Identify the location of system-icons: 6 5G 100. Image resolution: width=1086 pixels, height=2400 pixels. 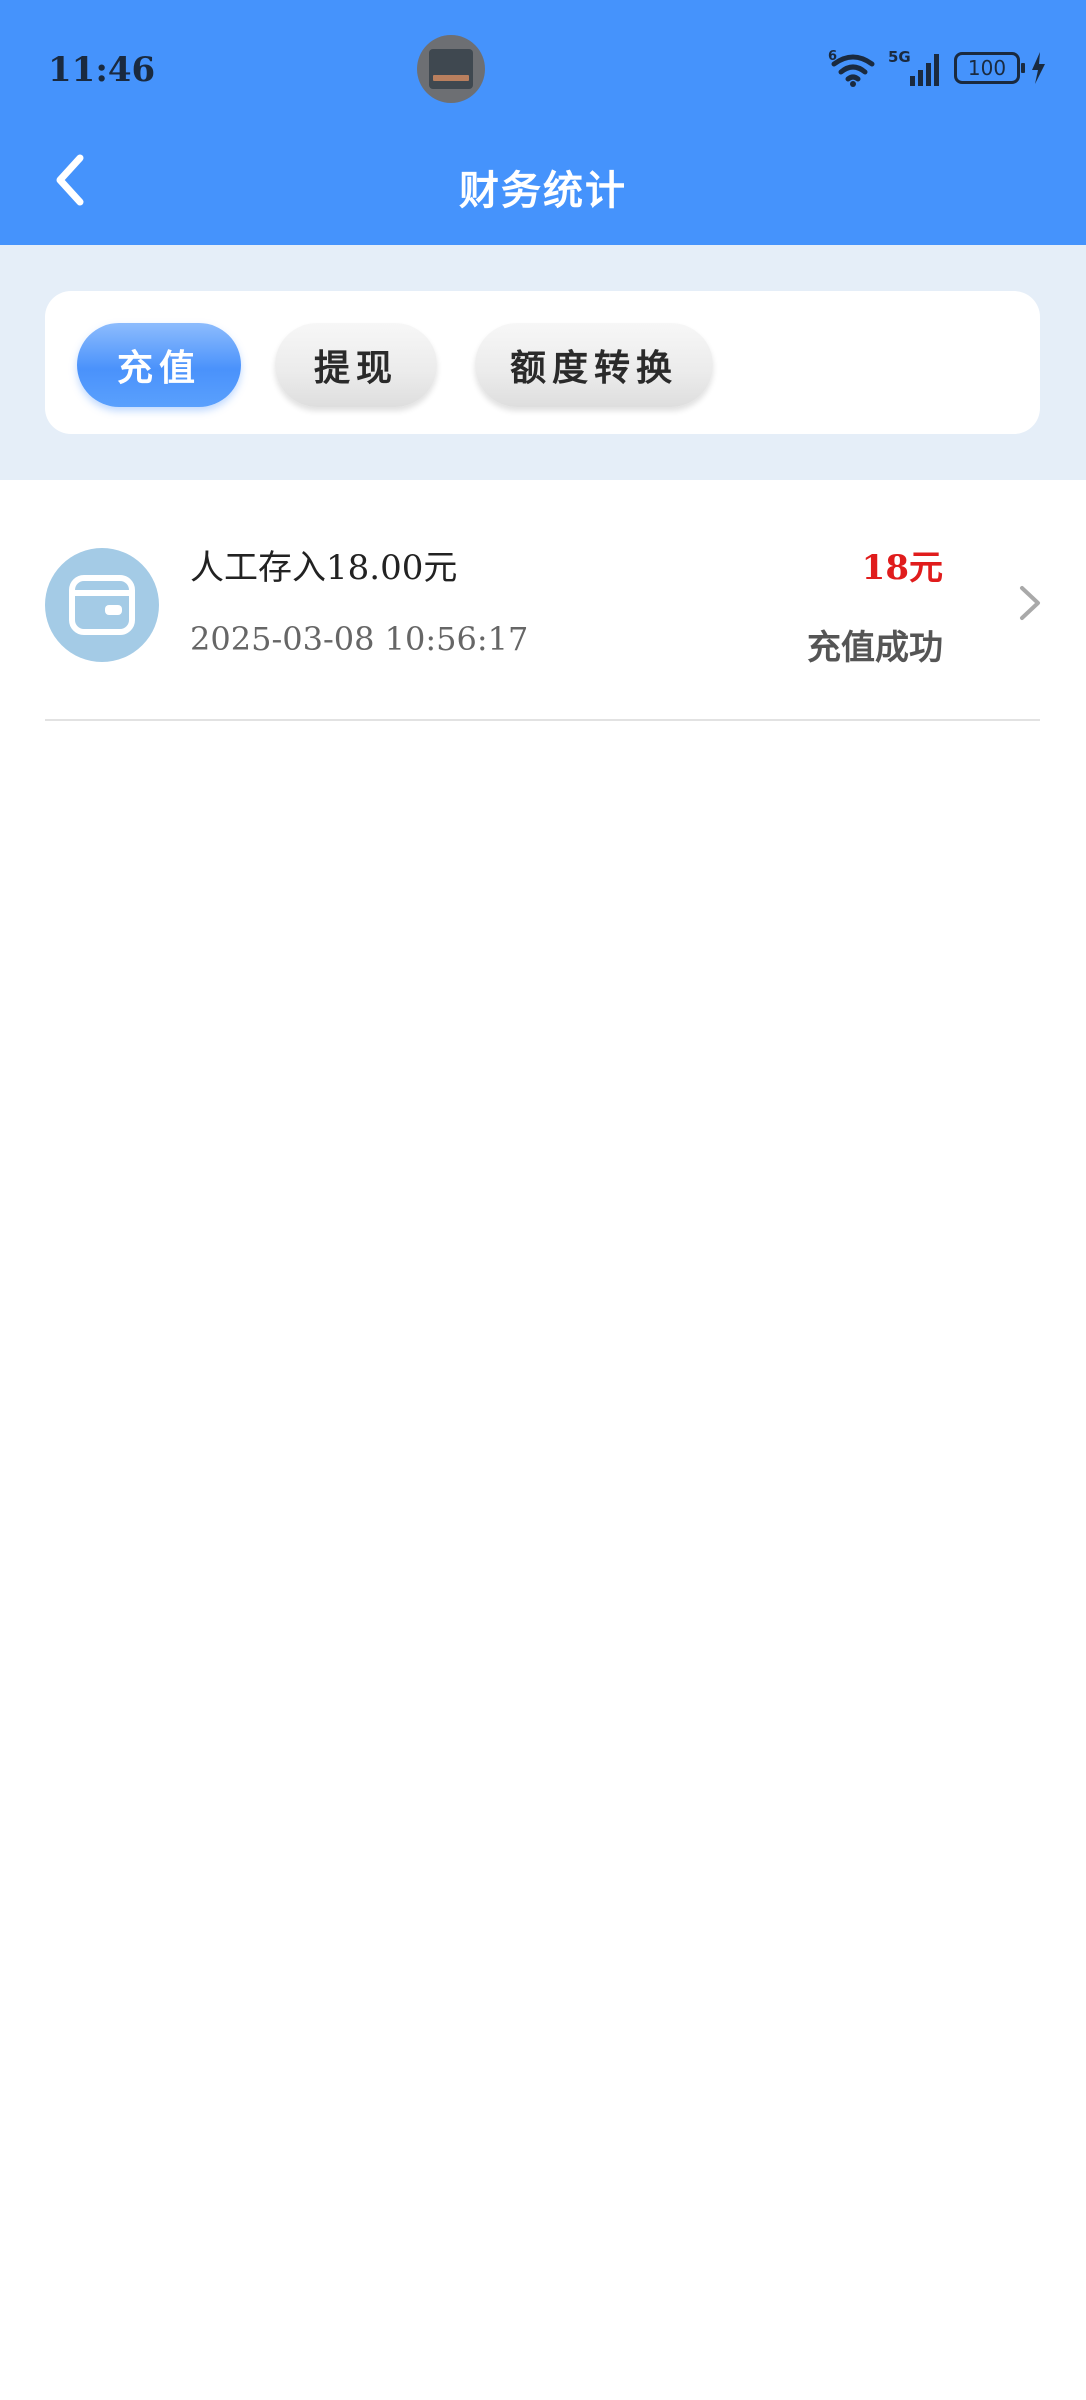
(937, 68).